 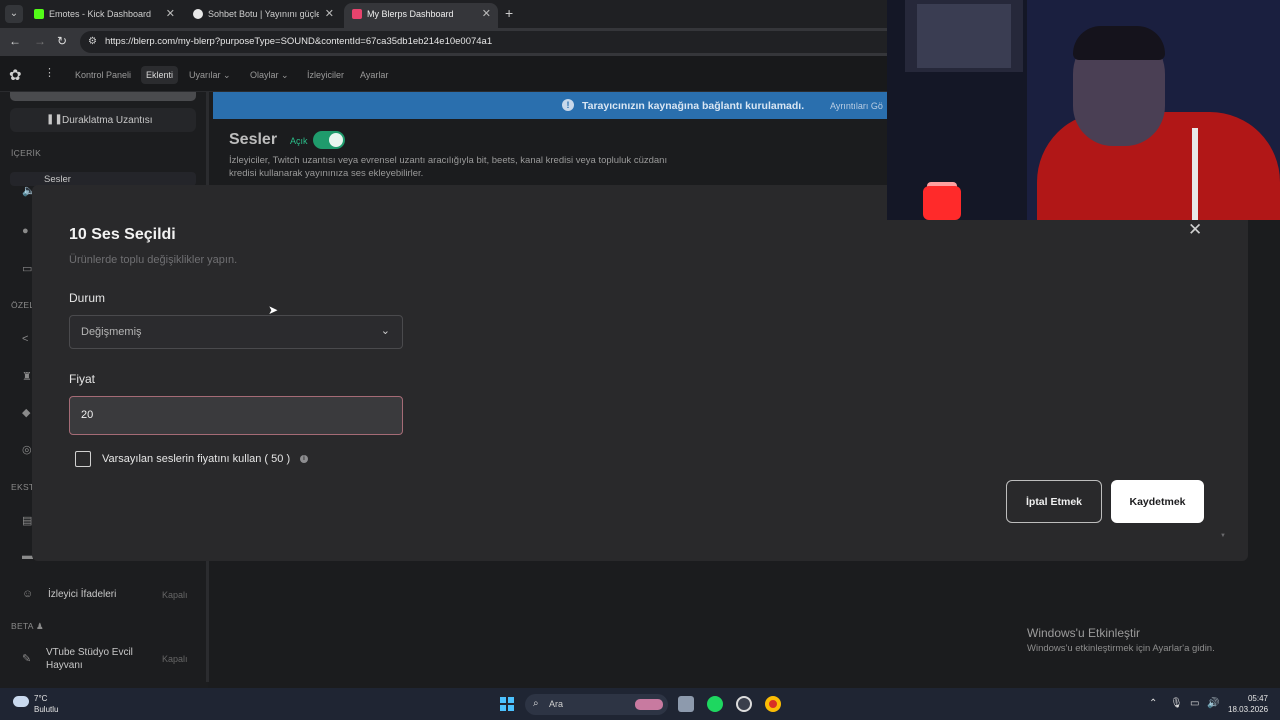 I want to click on microphone-icon: 🎙, so click(x=1176, y=703).